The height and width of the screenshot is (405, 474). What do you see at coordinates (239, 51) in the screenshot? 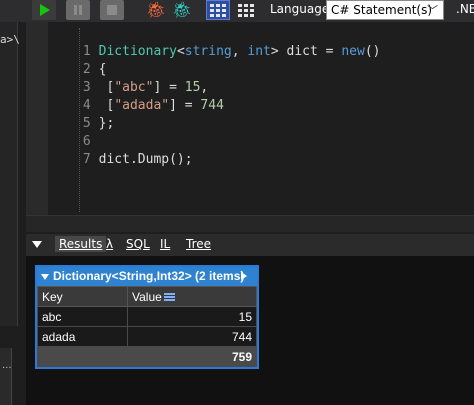
I see `code-text: Dictionary<string, int> dict = new()` at bounding box center [239, 51].